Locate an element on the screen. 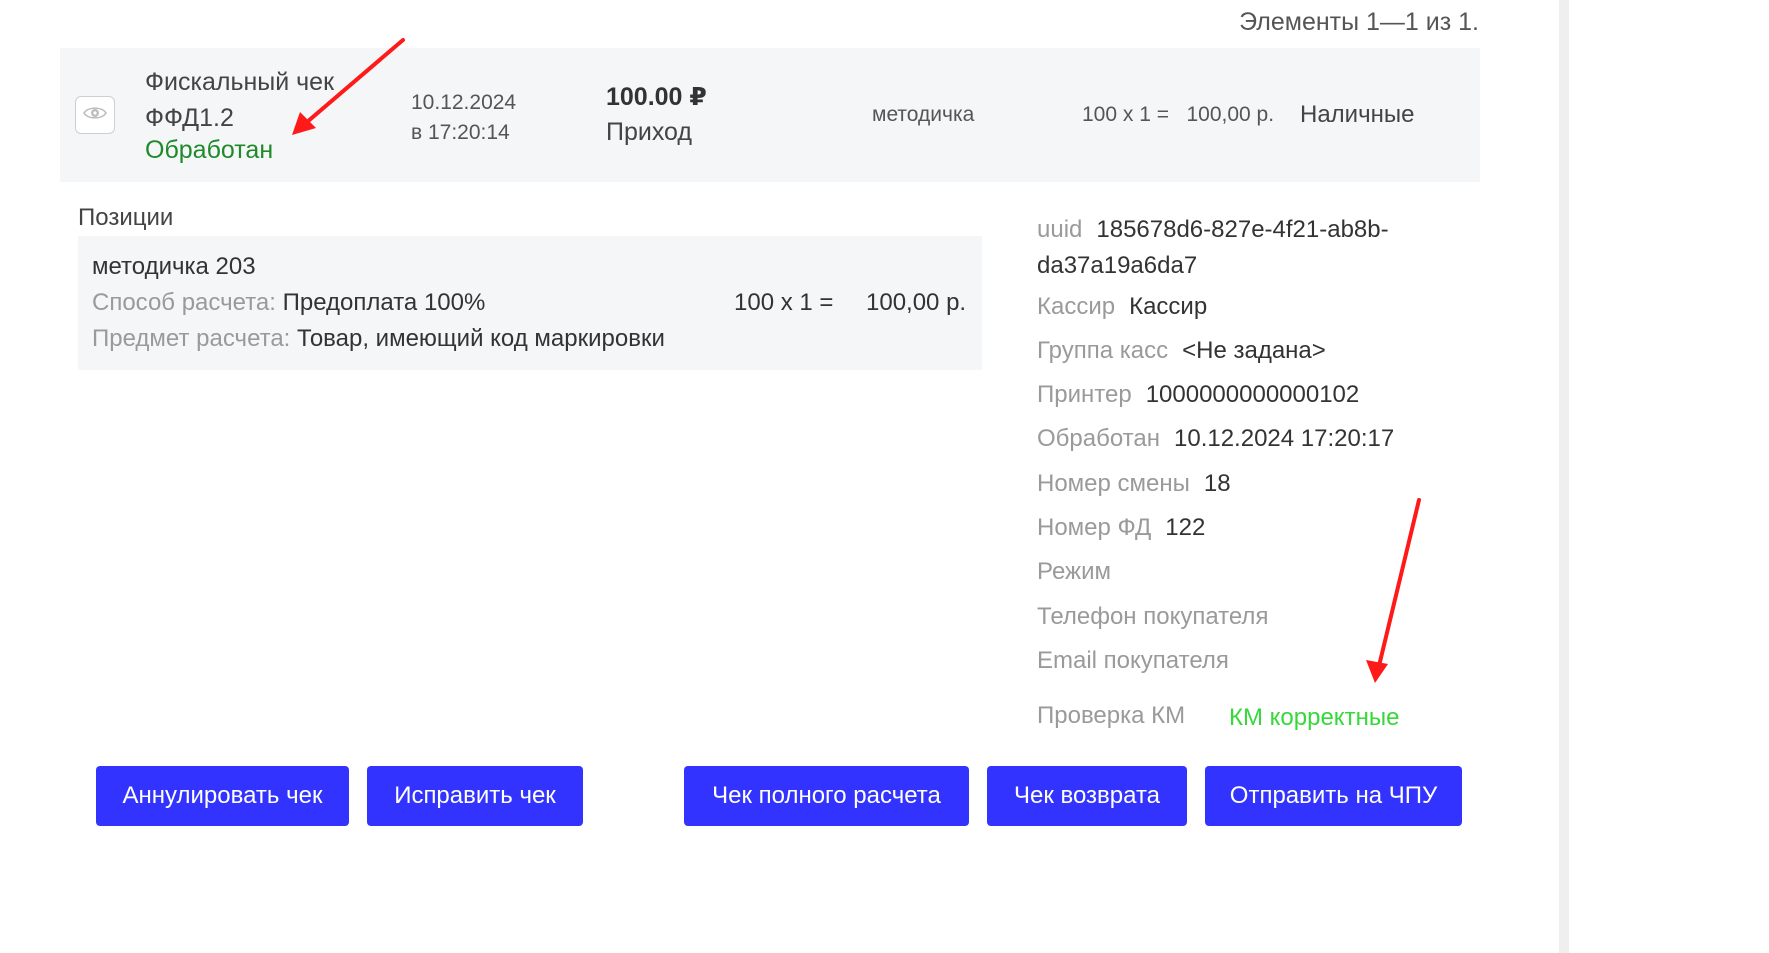 The height and width of the screenshot is (953, 1769). detail-uuid-value: 185678d6-827e-4f21-ab8b-da37a19a6da7 is located at coordinates (1213, 247).